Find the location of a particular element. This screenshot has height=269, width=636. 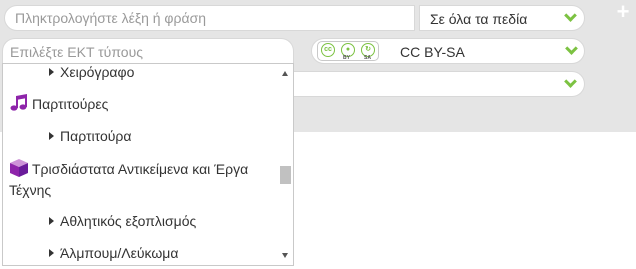

list-group-header: Τρισδιάστατα Αντικείμενα και Έργα Τέχνης is located at coordinates (141, 179).